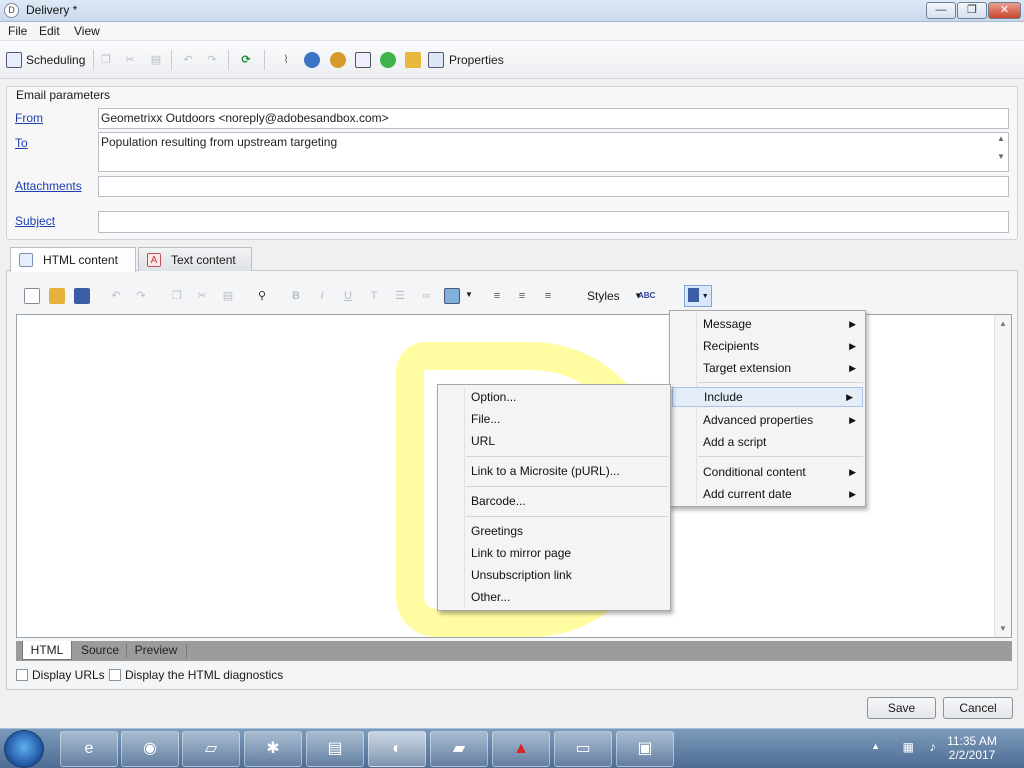 This screenshot has width=1024, height=768. Describe the element at coordinates (335, 749) in the screenshot. I see `documents-icon: ▤` at that location.